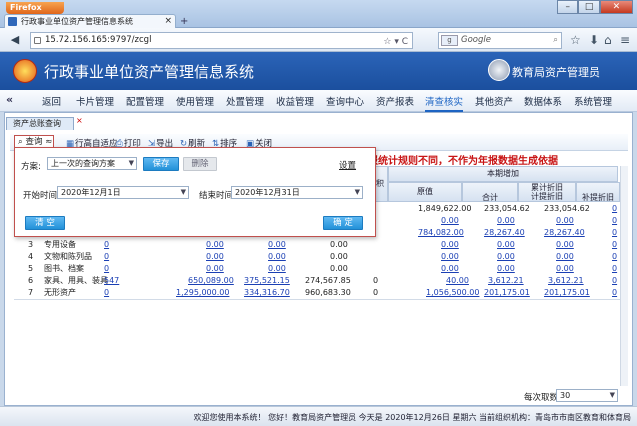  What do you see at coordinates (35, 8) in the screenshot?
I see `firefox-menu-button: Firefox` at bounding box center [35, 8].